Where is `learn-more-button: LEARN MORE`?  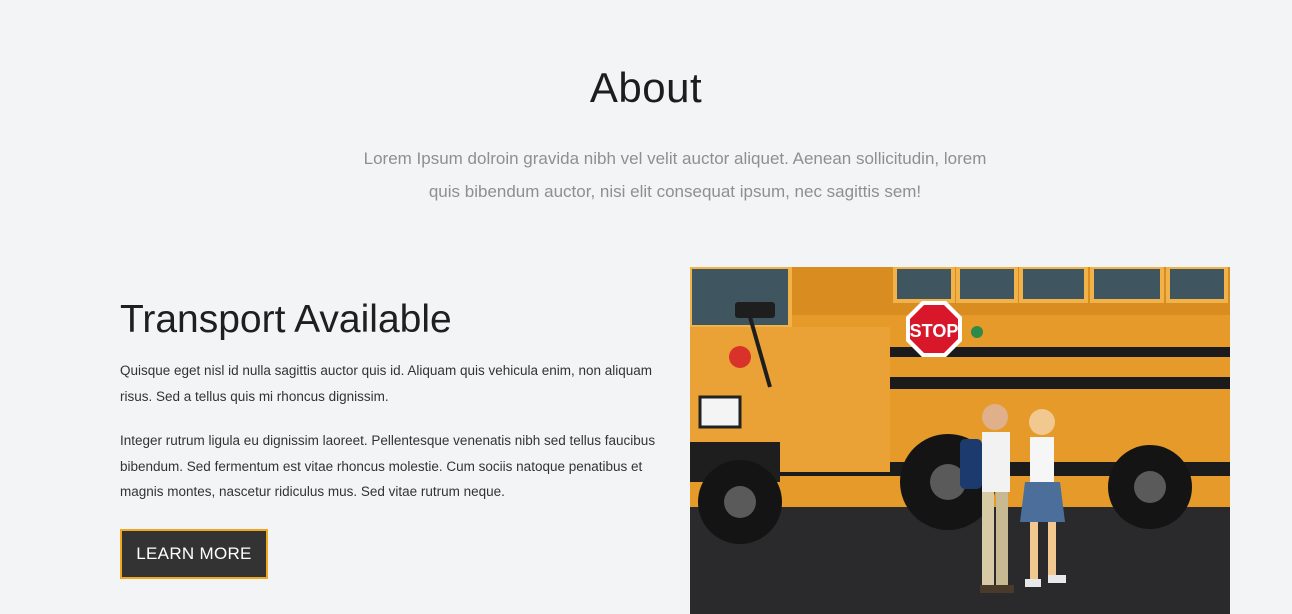 learn-more-button: LEARN MORE is located at coordinates (194, 553).